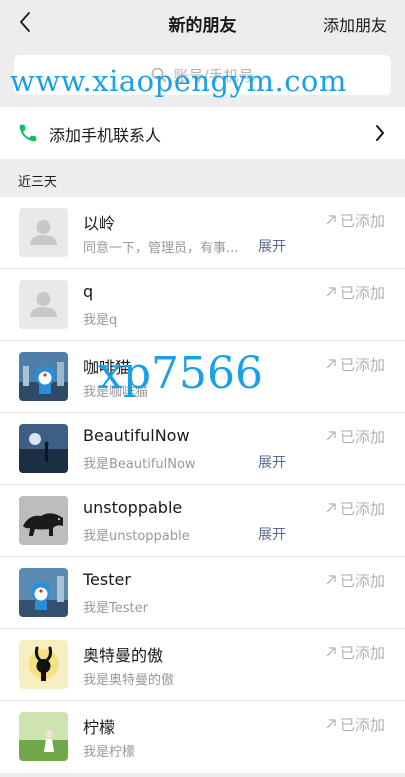 The image size is (405, 777). Describe the element at coordinates (133, 507) in the screenshot. I see `friend-name: unstoppable` at that location.